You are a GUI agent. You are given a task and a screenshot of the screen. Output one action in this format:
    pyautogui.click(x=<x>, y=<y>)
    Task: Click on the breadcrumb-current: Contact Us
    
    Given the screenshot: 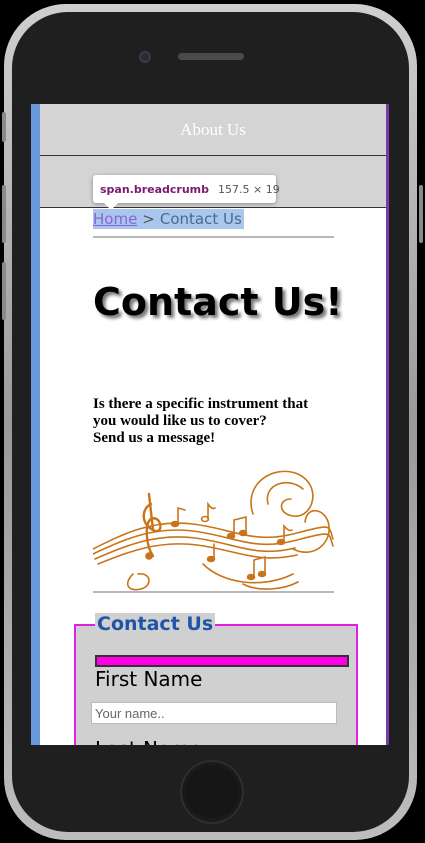 What is the action you would take?
    pyautogui.click(x=200, y=219)
    